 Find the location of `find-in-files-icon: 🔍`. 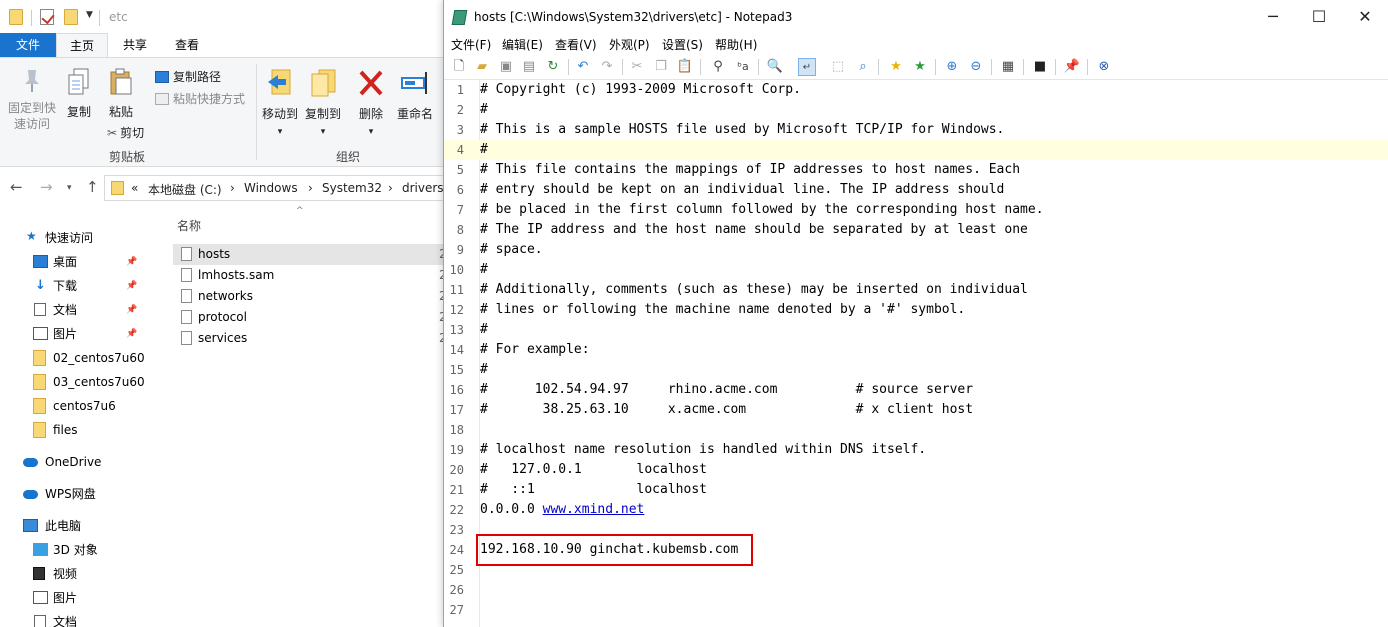

find-in-files-icon: 🔍 is located at coordinates (775, 67).